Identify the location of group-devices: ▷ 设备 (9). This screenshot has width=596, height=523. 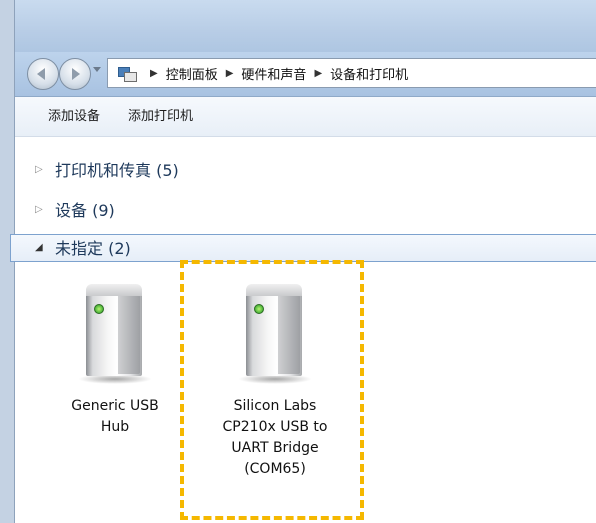
(75, 209).